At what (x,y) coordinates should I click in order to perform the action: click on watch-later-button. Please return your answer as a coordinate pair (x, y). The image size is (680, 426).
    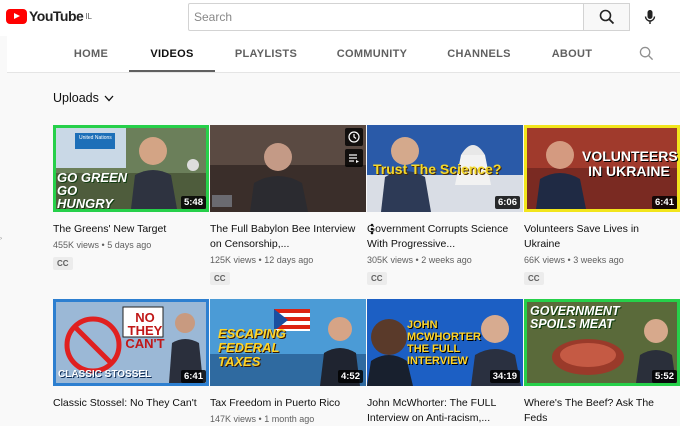
    Looking at the image, I should click on (354, 137).